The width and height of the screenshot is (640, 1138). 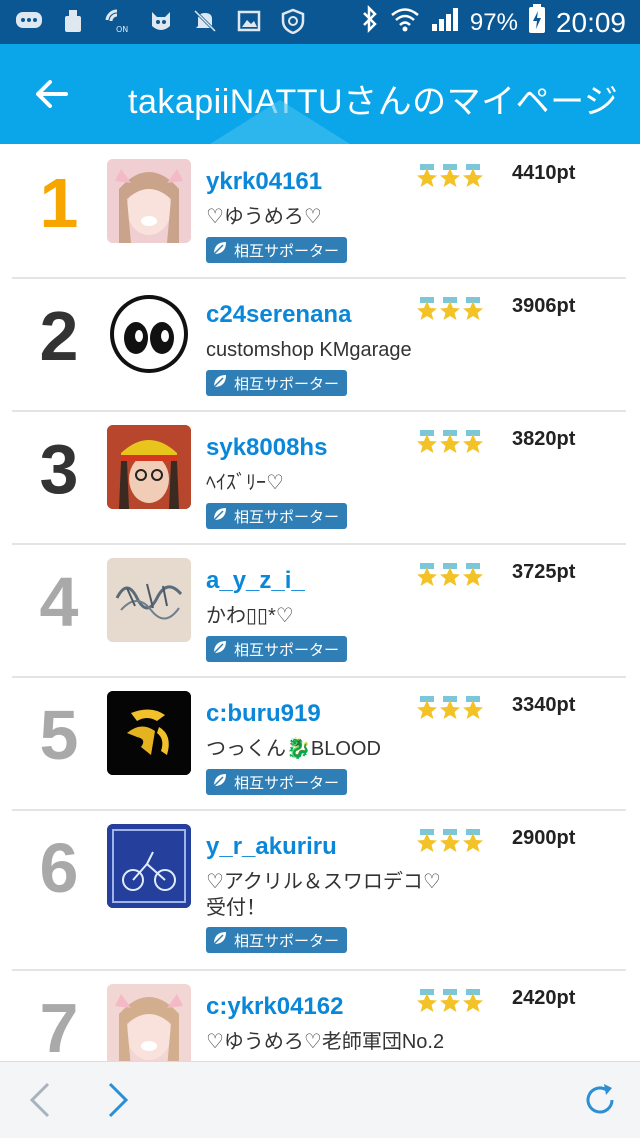 I want to click on user-description: ♡アクリル＆スワロデコ♡ 受付！, so click(x=323, y=895).